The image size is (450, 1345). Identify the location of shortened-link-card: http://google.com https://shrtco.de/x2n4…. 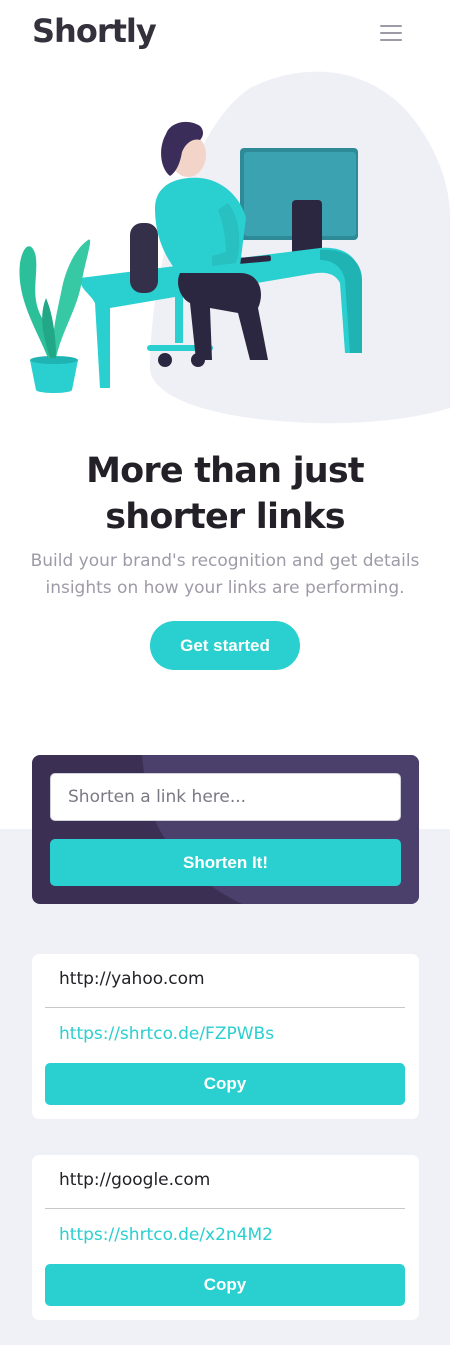
(225, 1237).